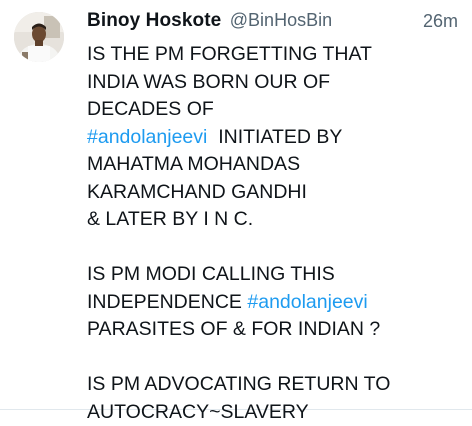 The height and width of the screenshot is (426, 472). What do you see at coordinates (274, 275) in the screenshot?
I see `text-line: IS PM MODI CALLING THIS` at bounding box center [274, 275].